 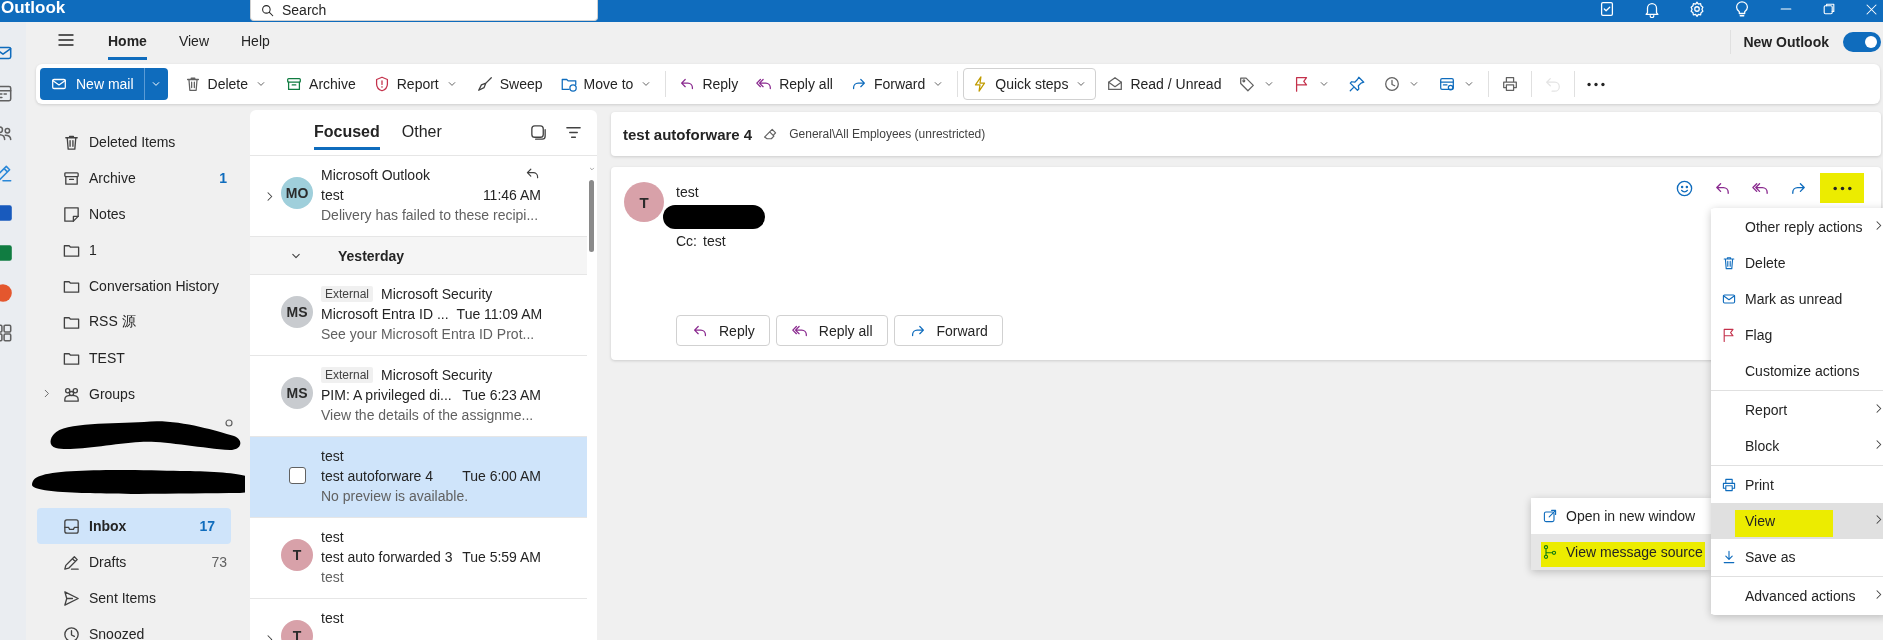 What do you see at coordinates (226, 84) in the screenshot?
I see `delete-button: Delete` at bounding box center [226, 84].